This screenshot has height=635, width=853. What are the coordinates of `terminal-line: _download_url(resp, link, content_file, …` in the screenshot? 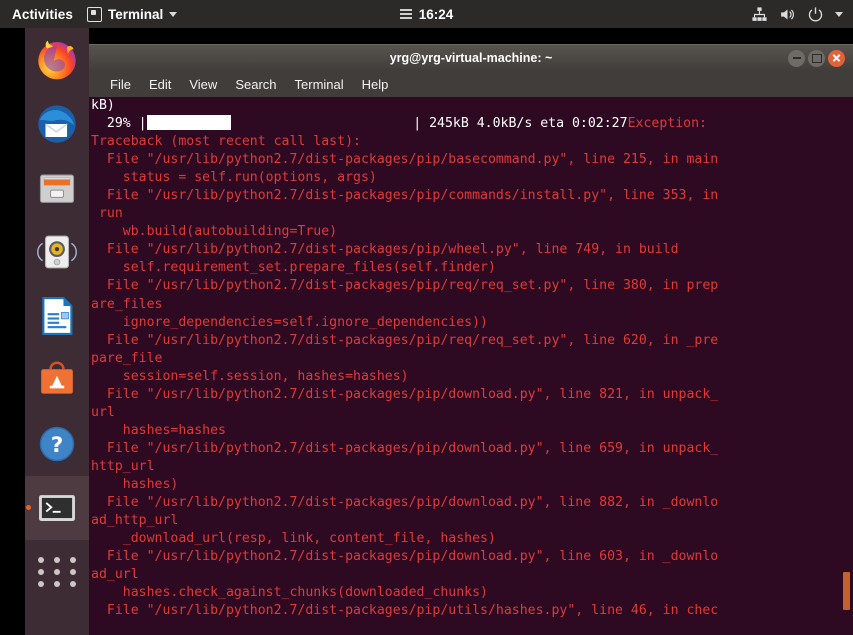 It's located at (293, 539).